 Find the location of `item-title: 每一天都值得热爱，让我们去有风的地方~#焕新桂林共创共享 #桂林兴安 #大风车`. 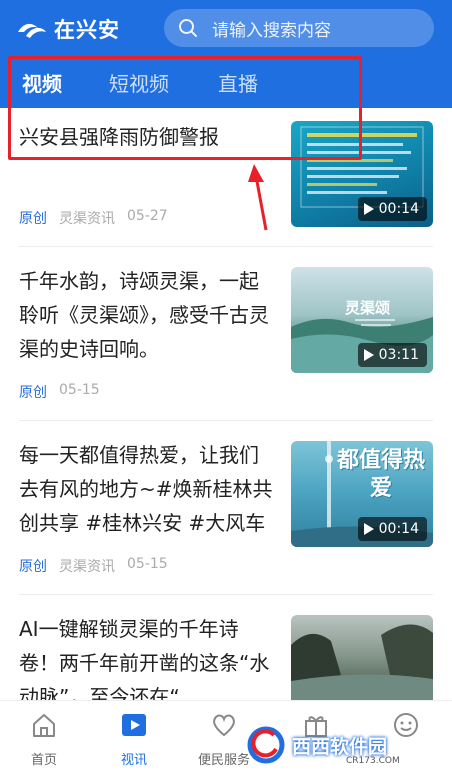

item-title: 每一天都值得热爱，让我们去有风的地方~#焕新桂林共创共享 #桂林兴安 #大风车 is located at coordinates (146, 489).